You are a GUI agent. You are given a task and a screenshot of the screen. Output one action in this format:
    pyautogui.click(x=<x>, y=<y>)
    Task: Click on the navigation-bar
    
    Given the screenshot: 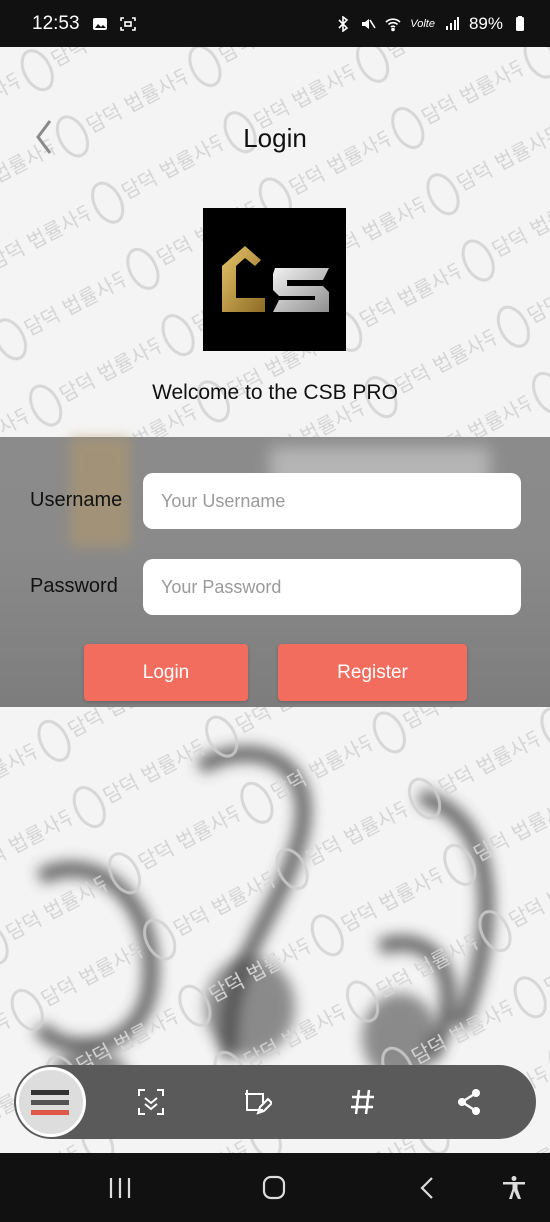 What is the action you would take?
    pyautogui.click(x=275, y=1187)
    